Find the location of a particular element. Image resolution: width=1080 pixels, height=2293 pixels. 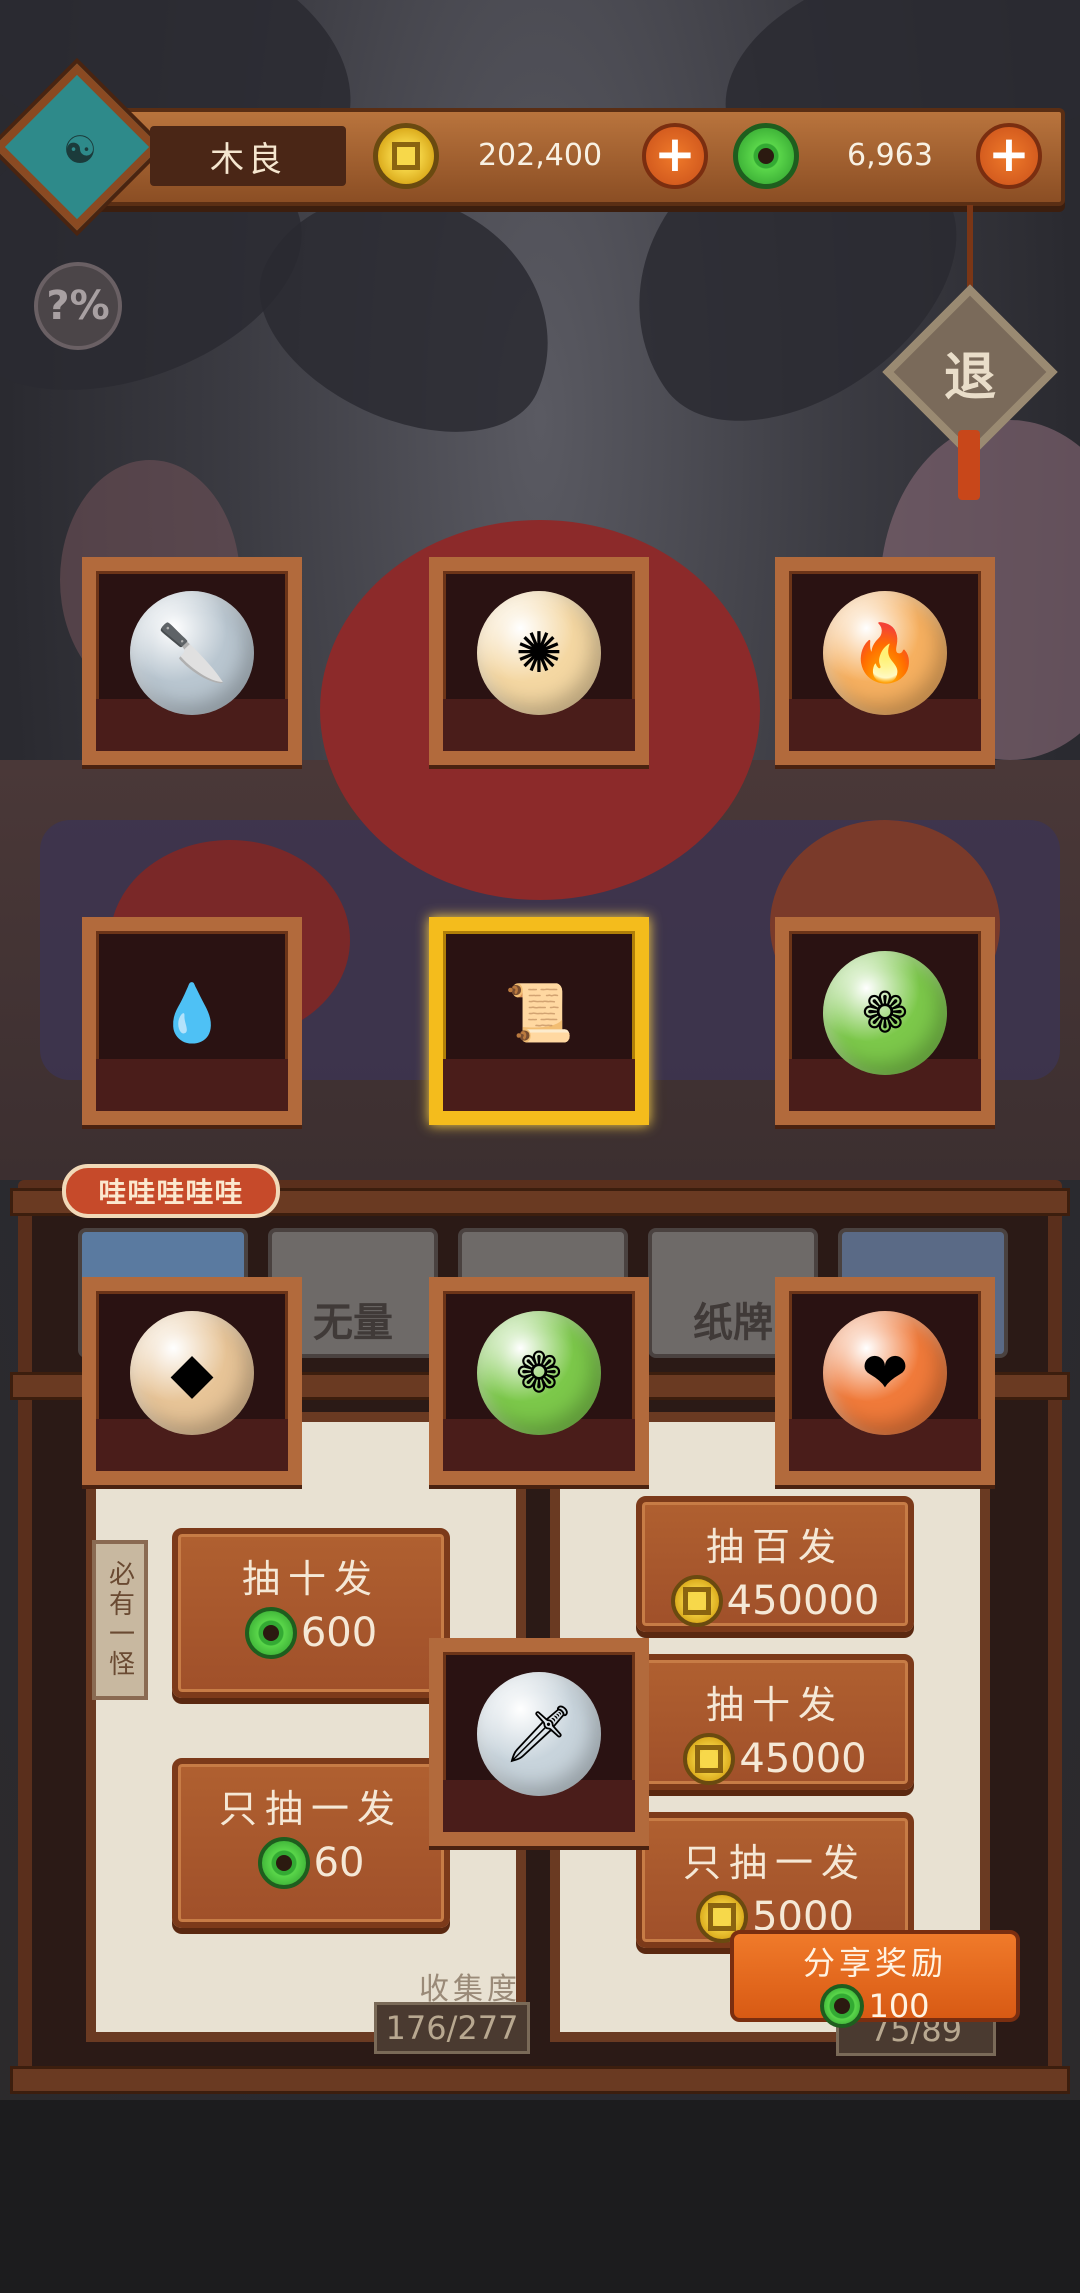

jade-amount: 6,963 is located at coordinates (890, 155).